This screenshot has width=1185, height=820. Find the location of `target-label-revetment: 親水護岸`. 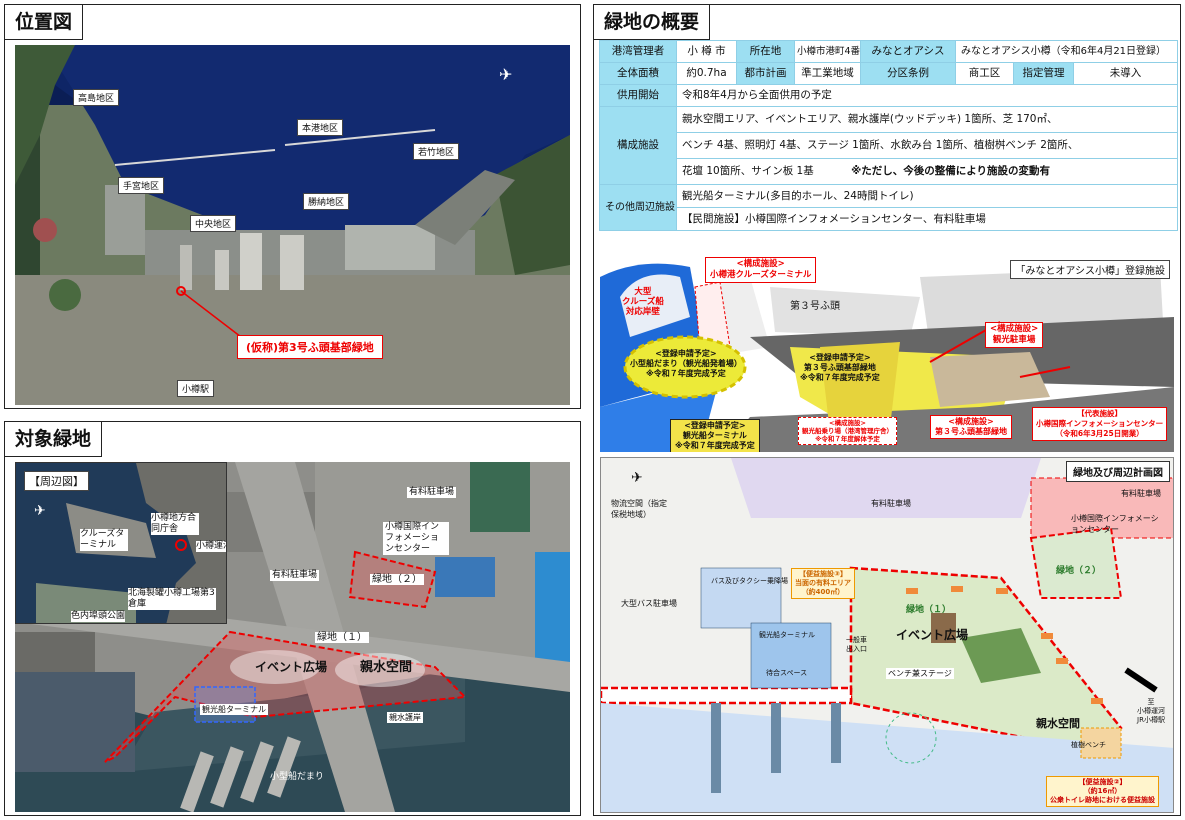

target-label-revetment: 親水護岸 is located at coordinates (405, 717).